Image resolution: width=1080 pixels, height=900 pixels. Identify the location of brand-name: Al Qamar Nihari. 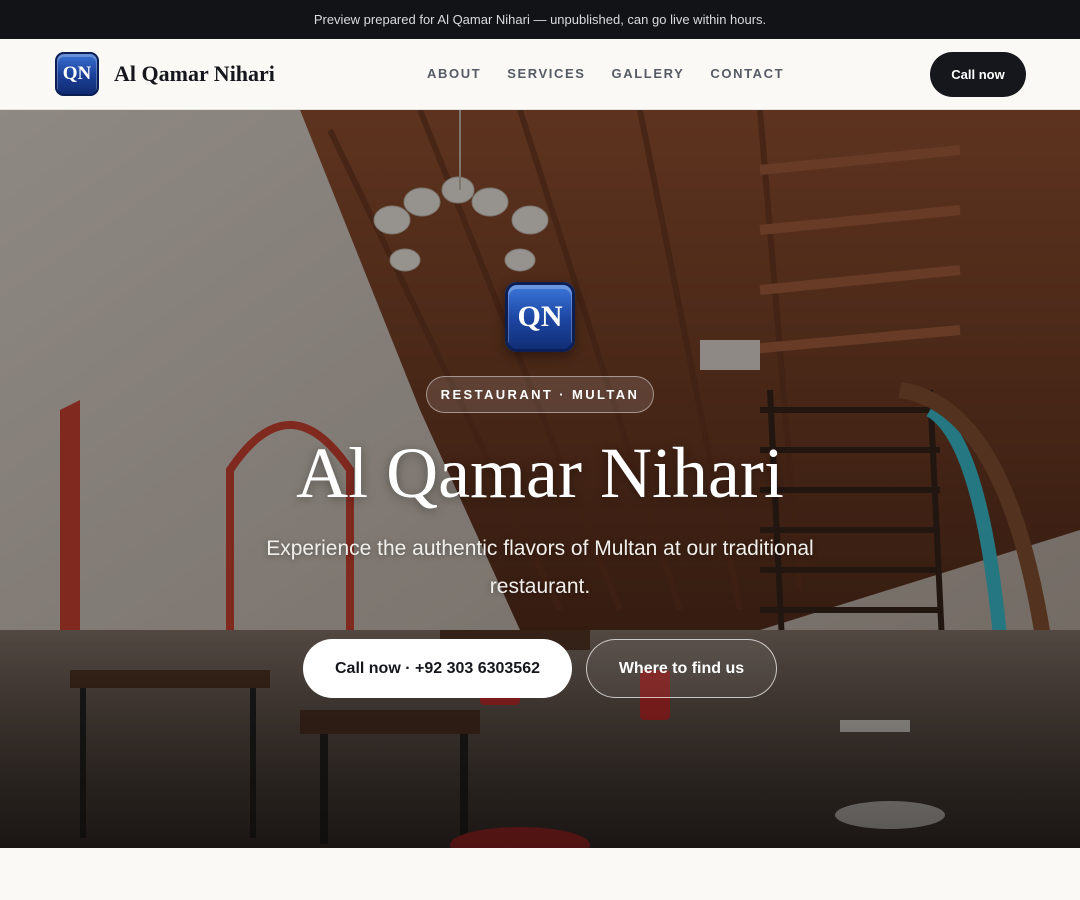
(194, 74).